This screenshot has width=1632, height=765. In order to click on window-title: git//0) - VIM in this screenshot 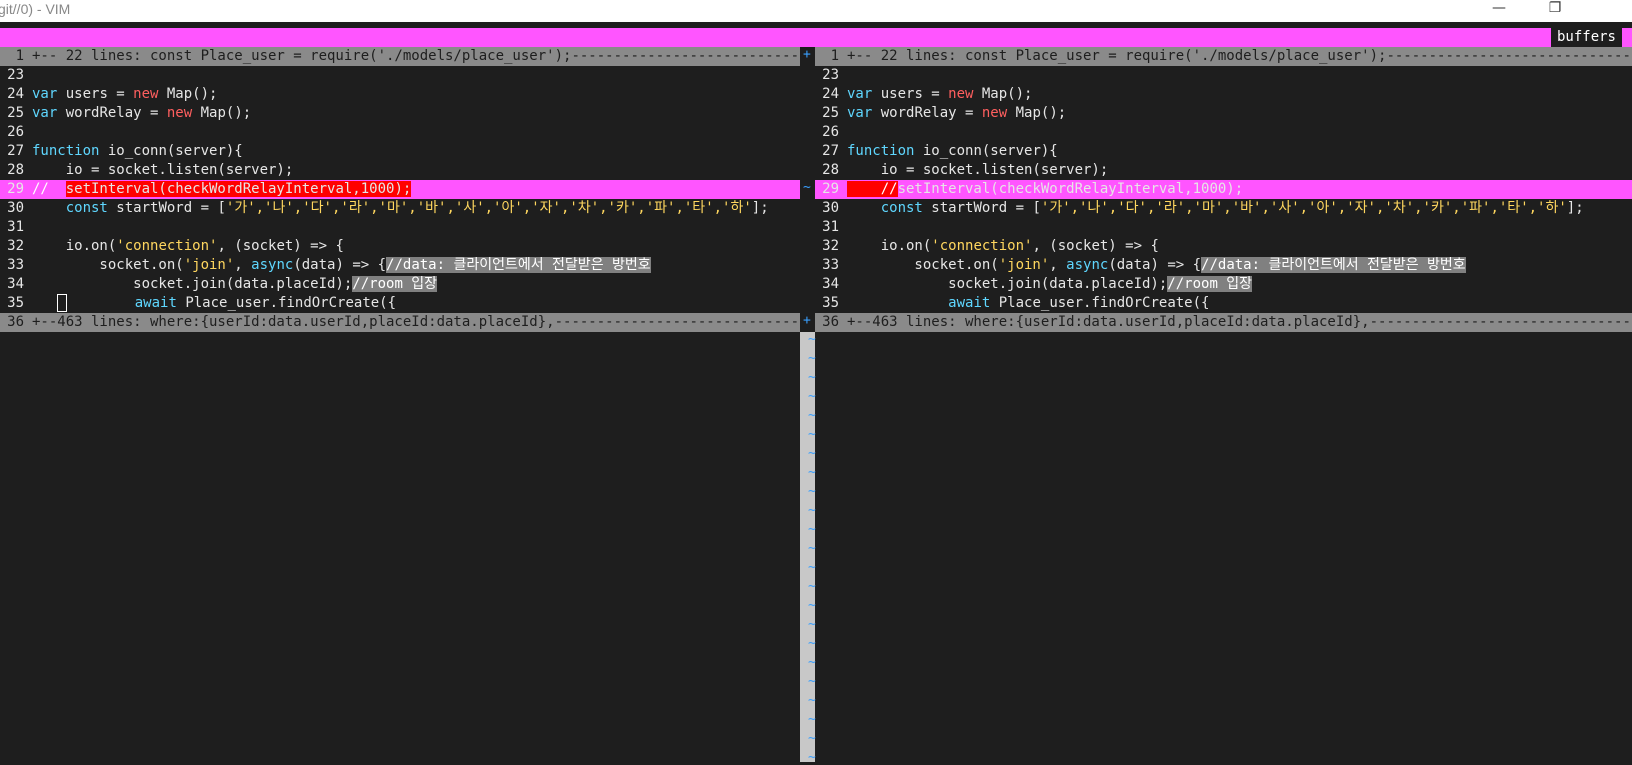, I will do `click(35, 9)`.